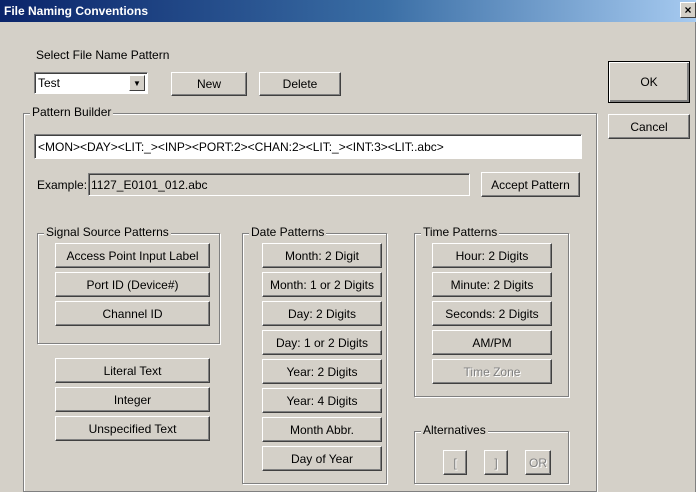  Describe the element at coordinates (322, 400) in the screenshot. I see `year-4-digits-button: Year: 4 Digits` at that location.